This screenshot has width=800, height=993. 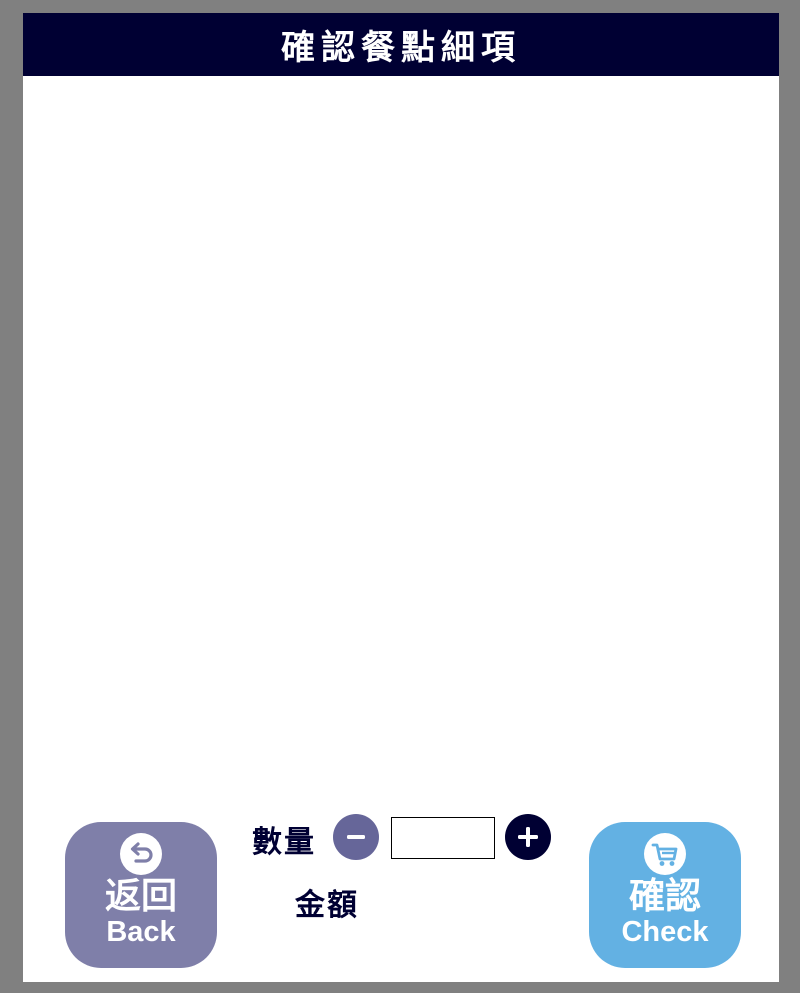 What do you see at coordinates (665, 932) in the screenshot?
I see `confirm-button-label-en: Check` at bounding box center [665, 932].